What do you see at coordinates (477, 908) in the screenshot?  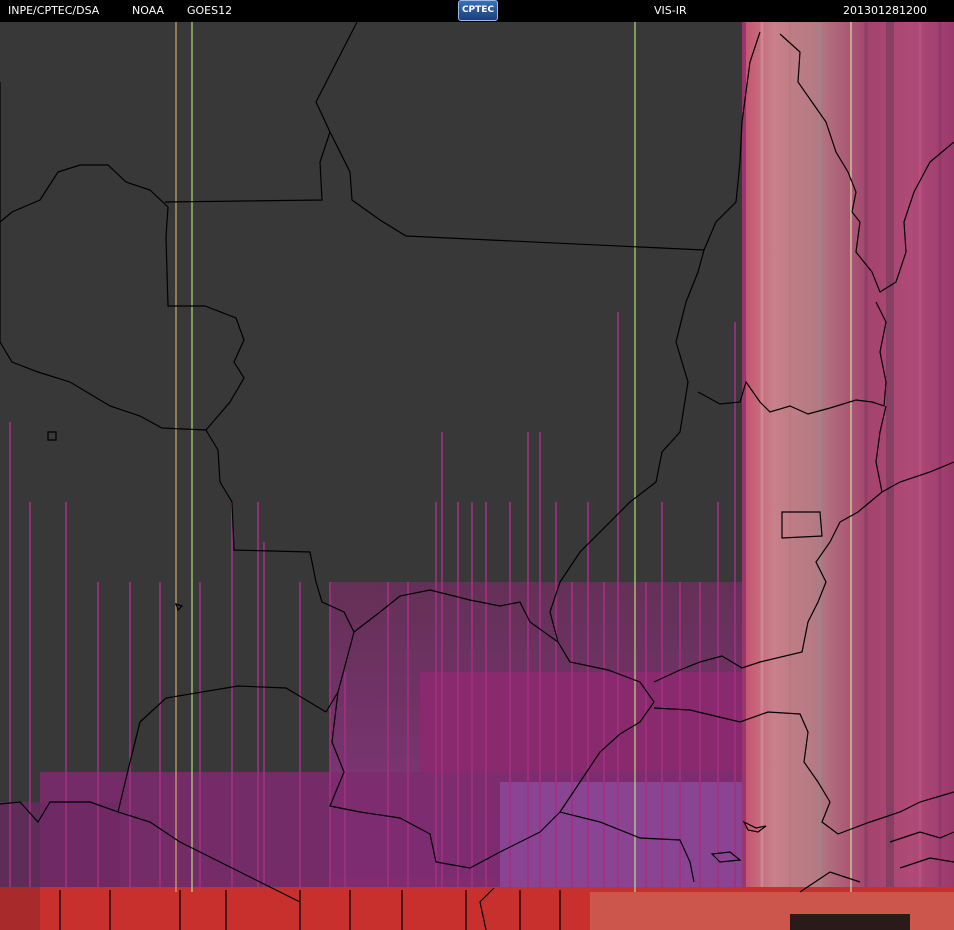 I see `bottom-red-band` at bounding box center [477, 908].